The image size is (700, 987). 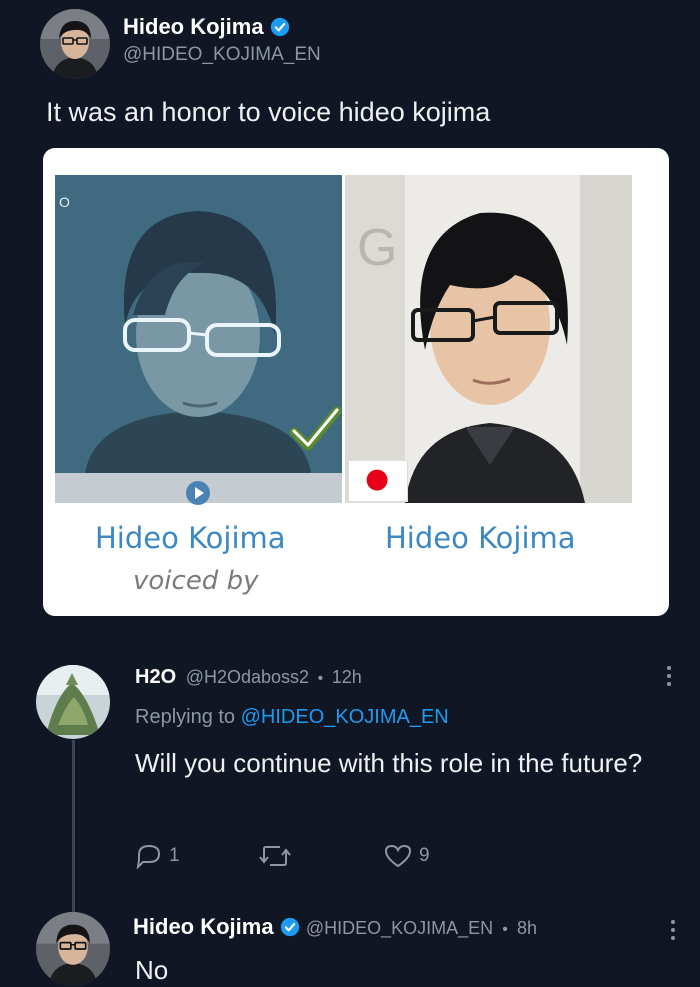 What do you see at coordinates (155, 677) in the screenshot?
I see `reply-author-name: H2O` at bounding box center [155, 677].